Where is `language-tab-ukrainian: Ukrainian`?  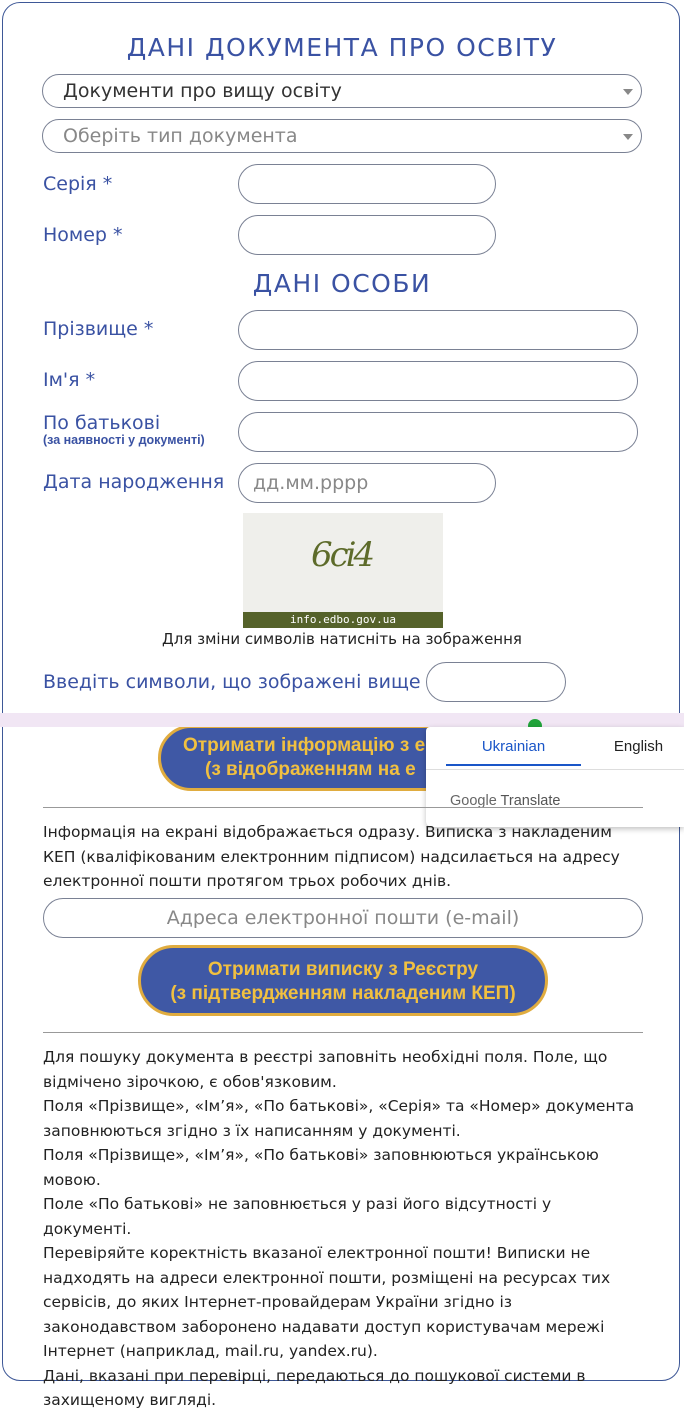
language-tab-ukrainian: Ukrainian is located at coordinates (513, 752).